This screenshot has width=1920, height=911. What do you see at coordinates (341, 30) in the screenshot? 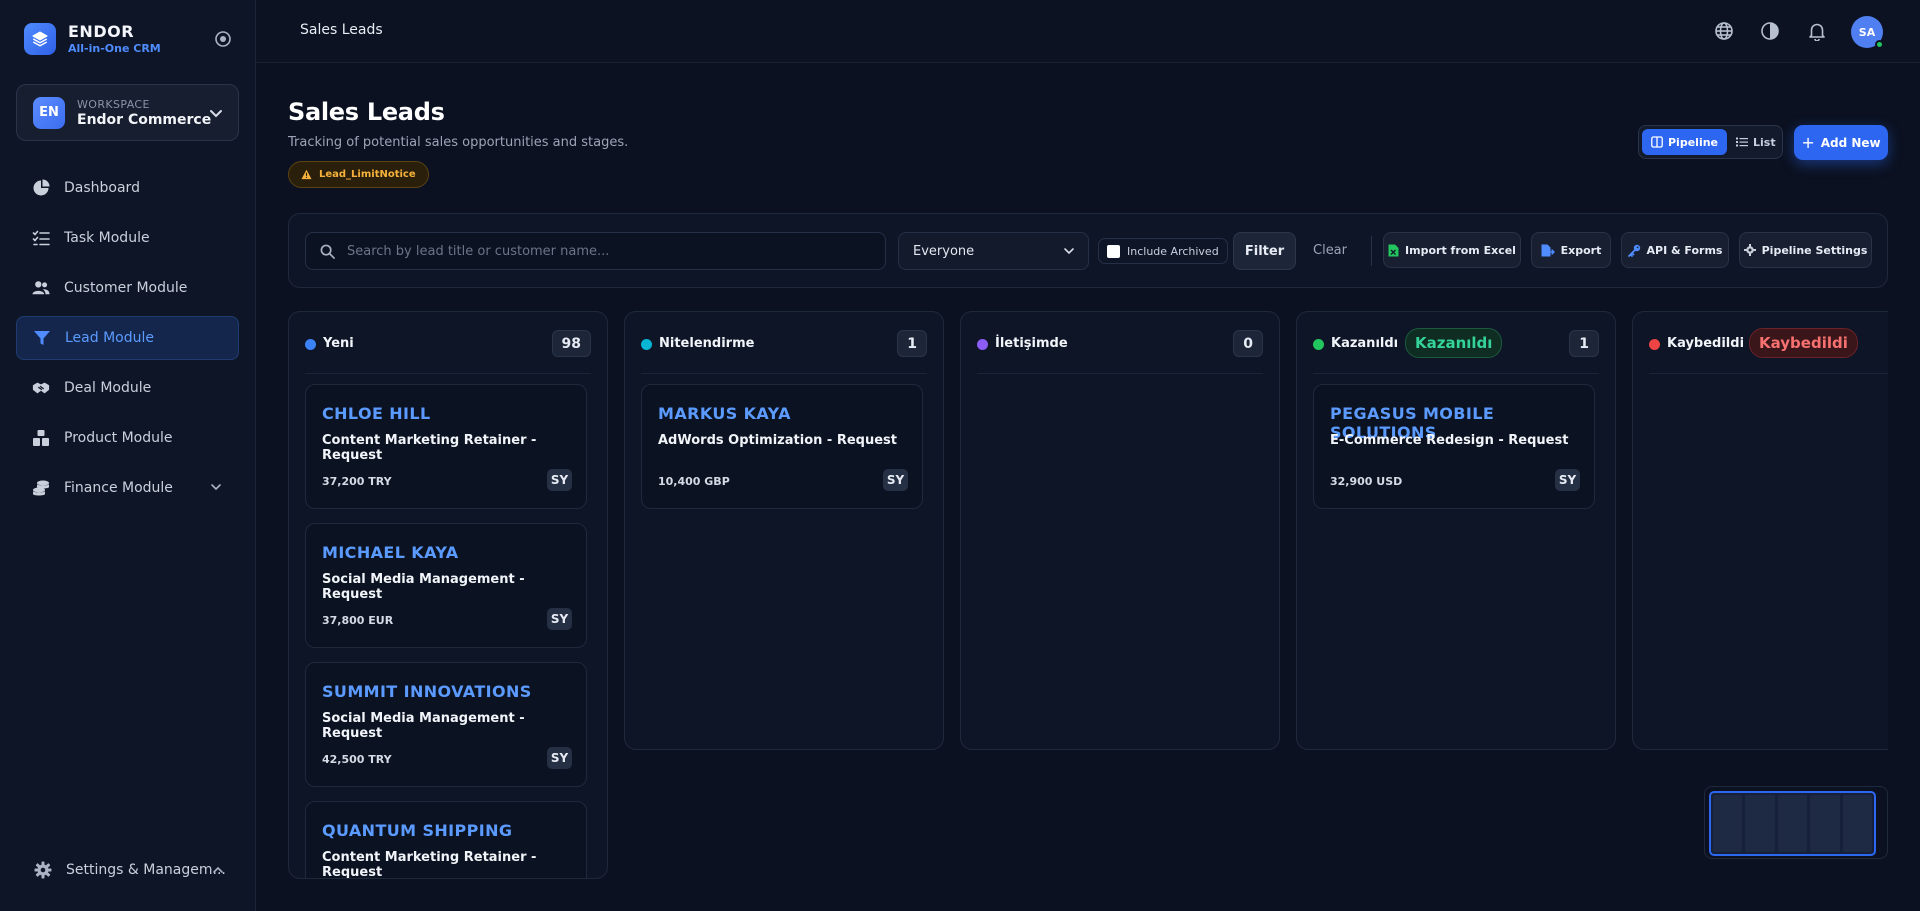
I see `breadcrumb: Sales Leads` at bounding box center [341, 30].